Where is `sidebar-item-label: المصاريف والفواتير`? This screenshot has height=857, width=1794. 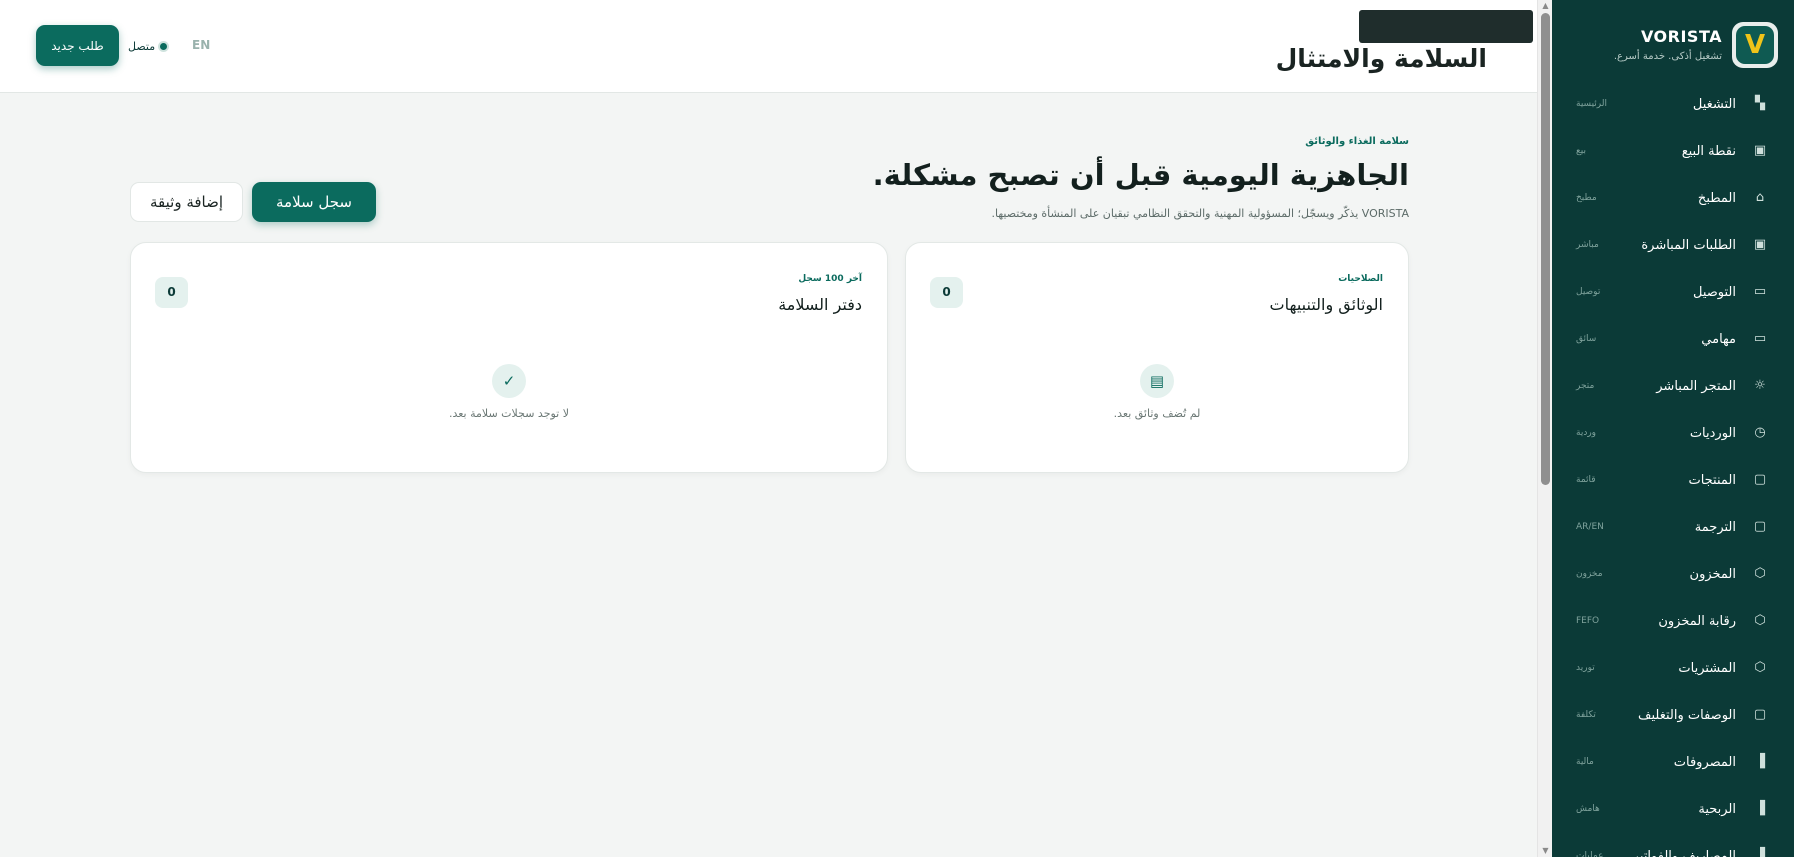
sidebar-item-label: المصاريف والفواتير is located at coordinates (1684, 853).